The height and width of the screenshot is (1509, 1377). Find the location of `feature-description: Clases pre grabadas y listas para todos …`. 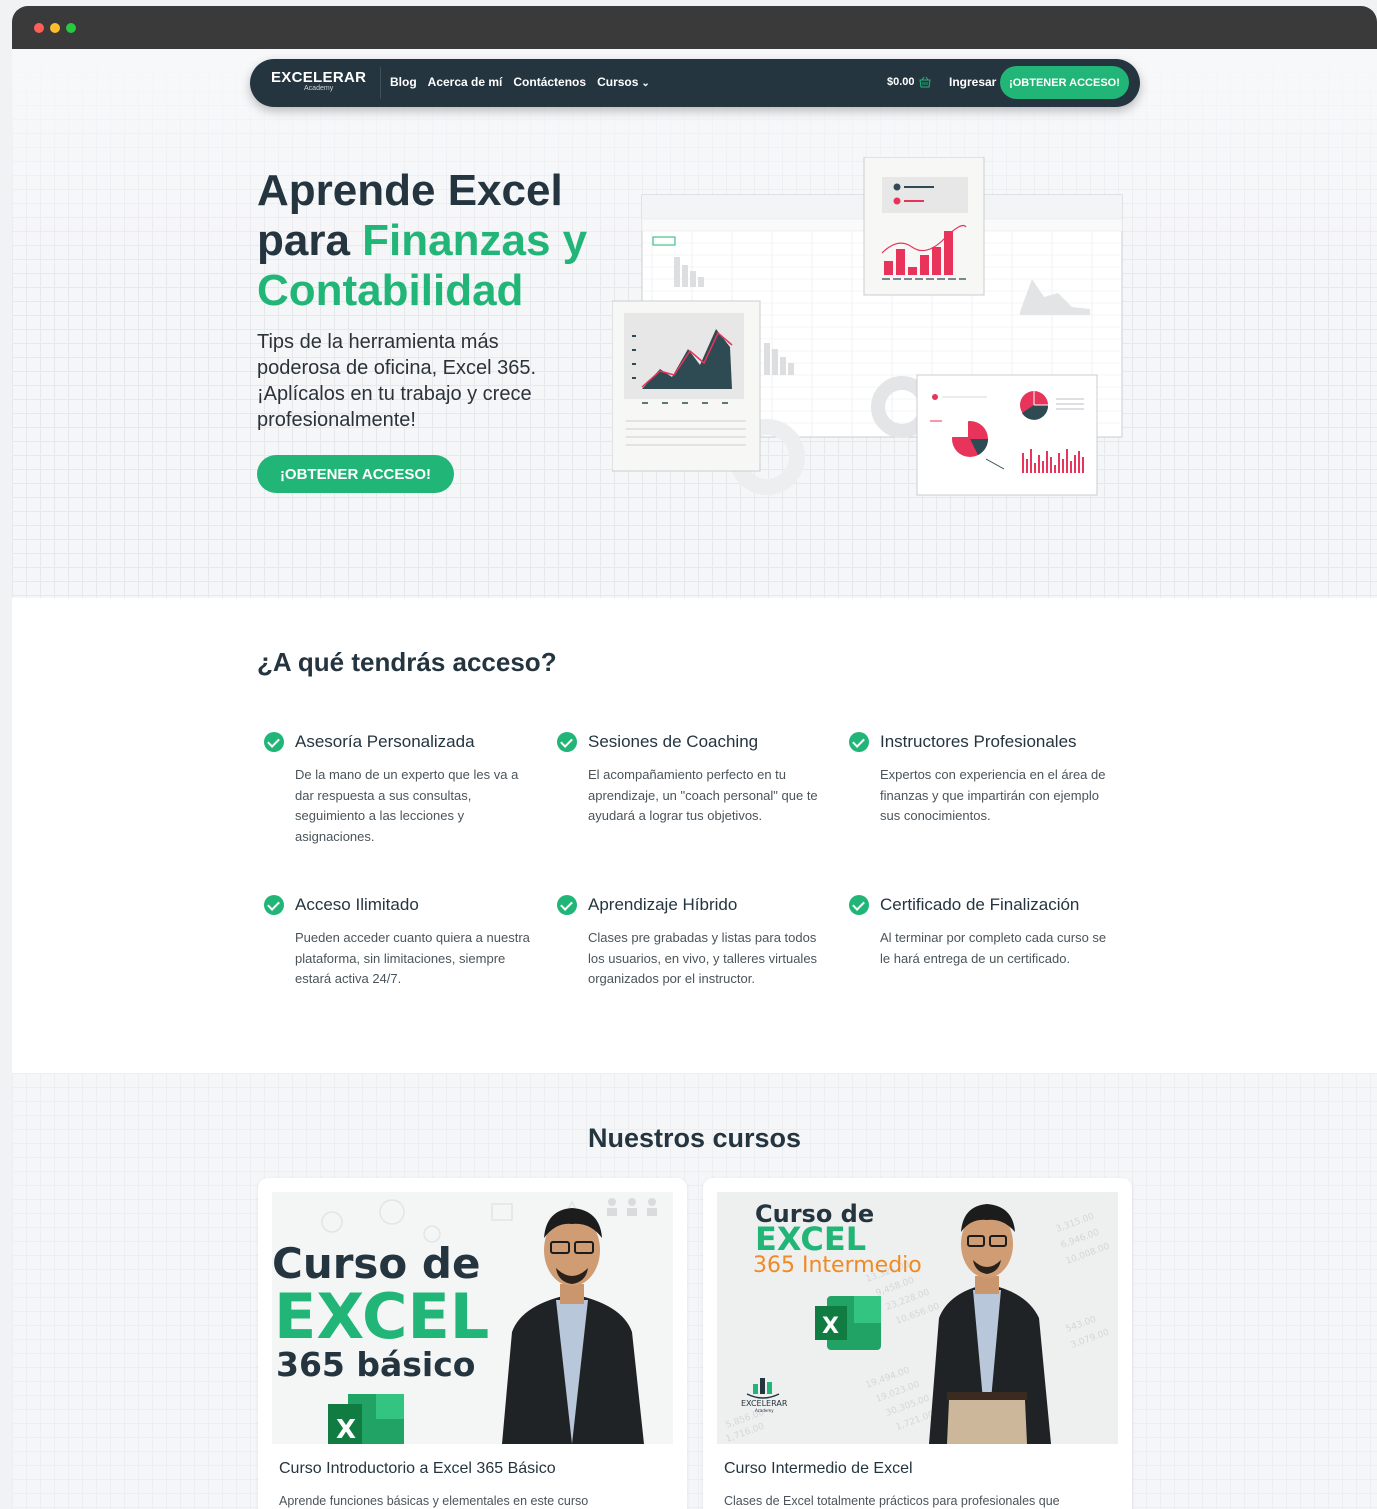

feature-description: Clases pre grabadas y listas para todos … is located at coordinates (703, 958).